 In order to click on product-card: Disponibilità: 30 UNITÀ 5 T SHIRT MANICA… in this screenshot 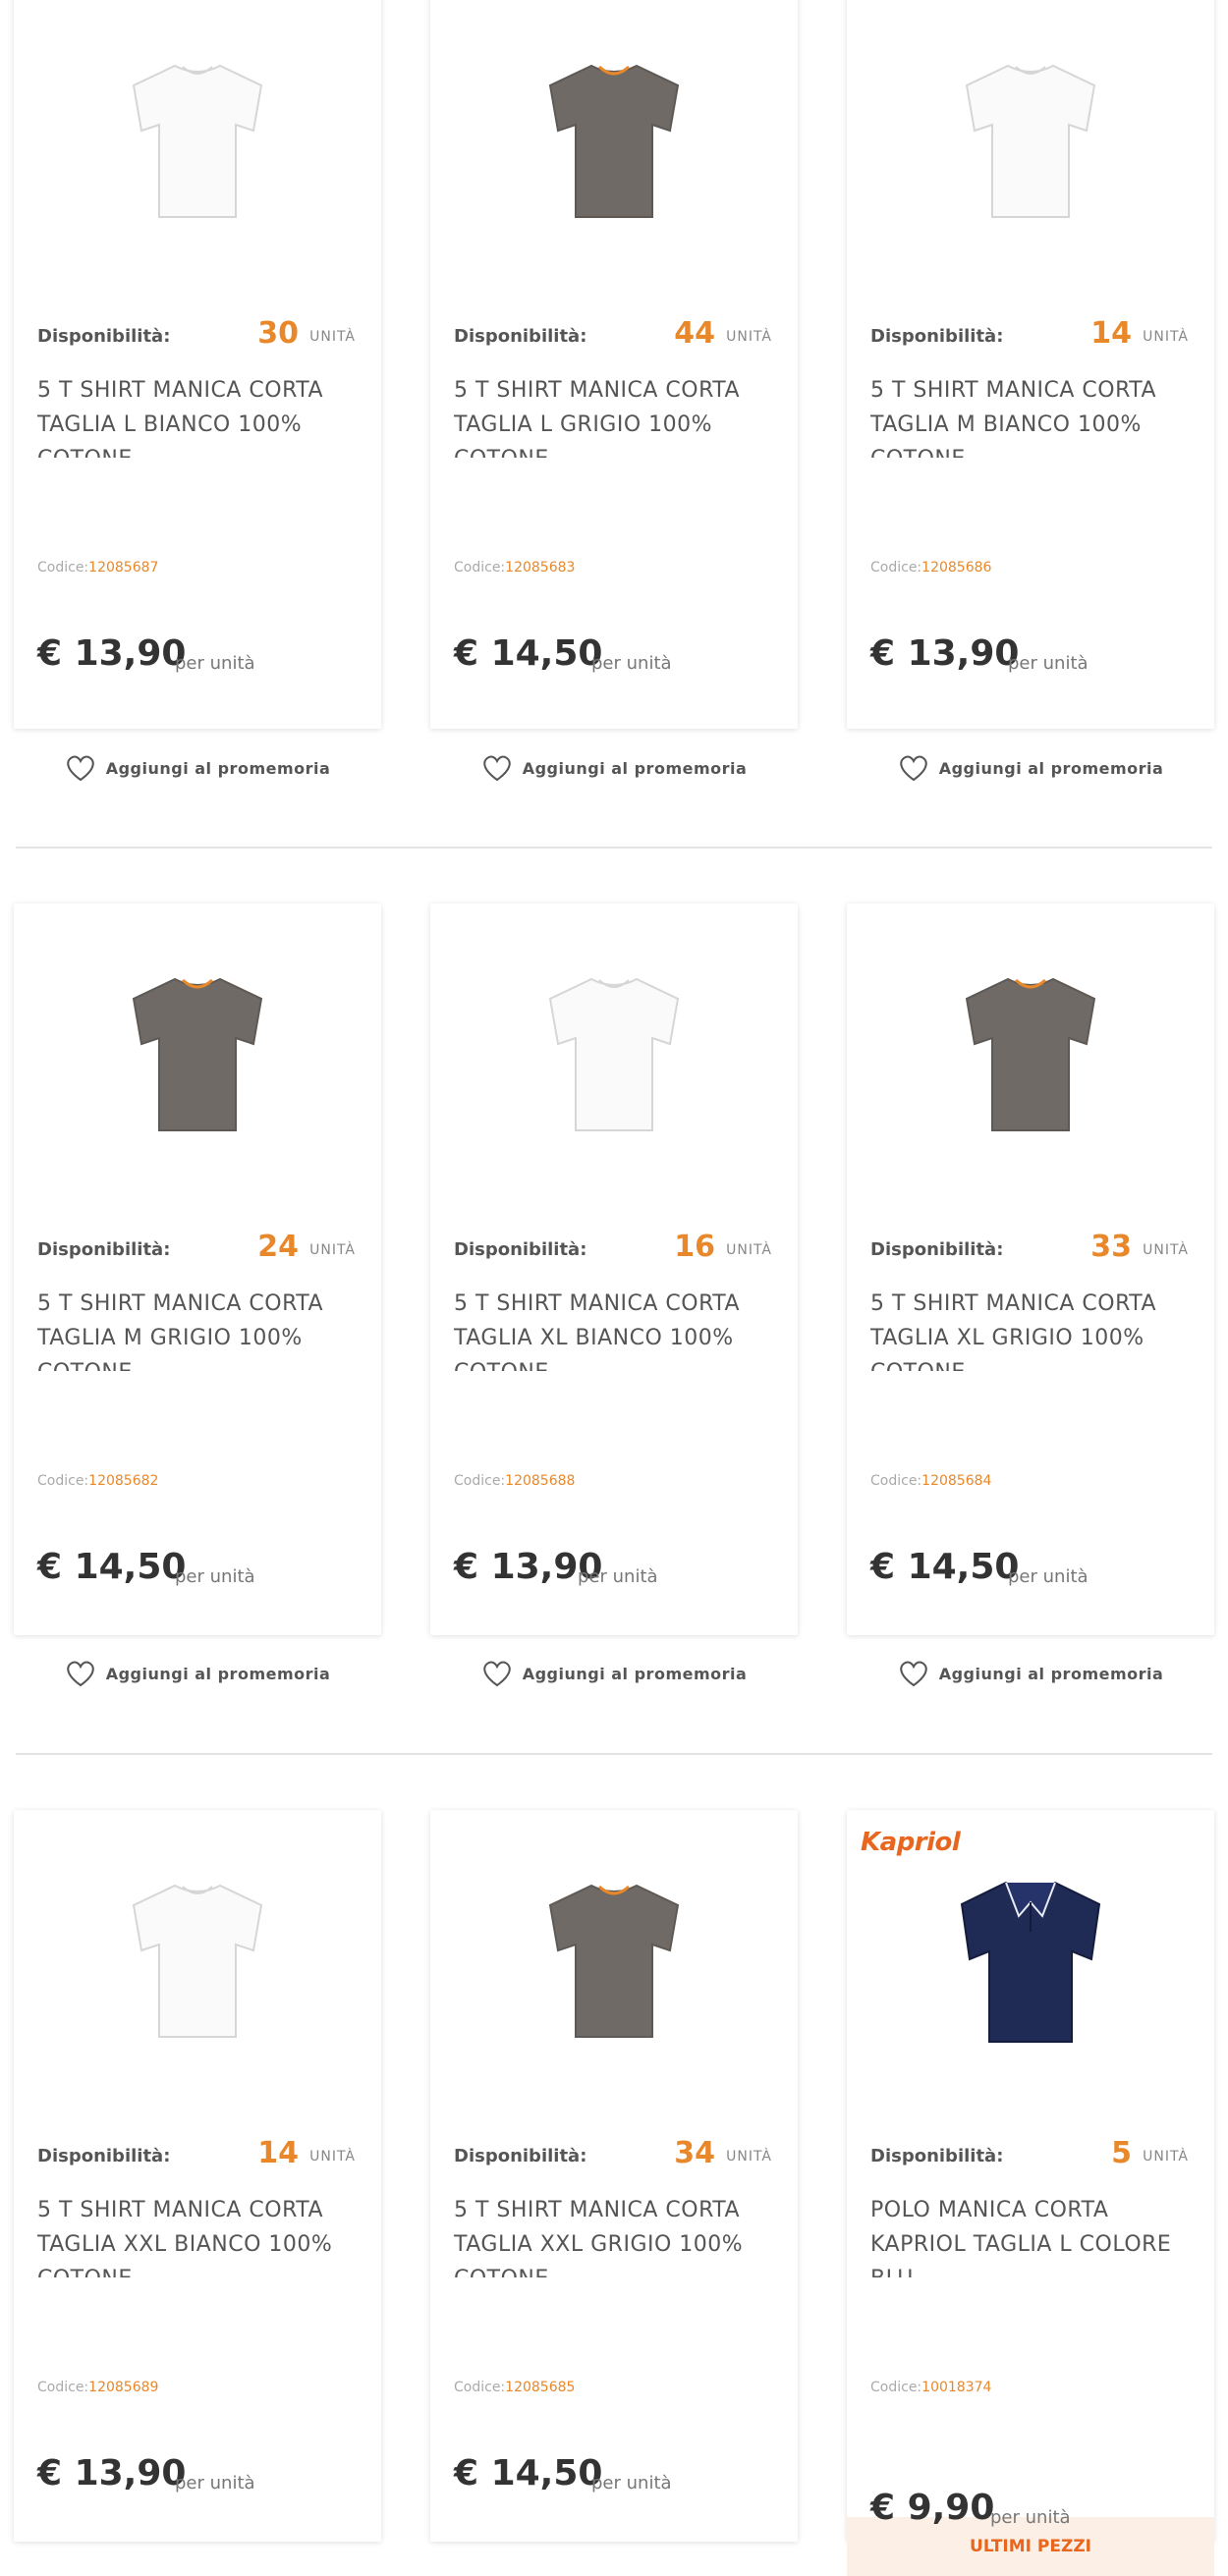, I will do `click(197, 364)`.